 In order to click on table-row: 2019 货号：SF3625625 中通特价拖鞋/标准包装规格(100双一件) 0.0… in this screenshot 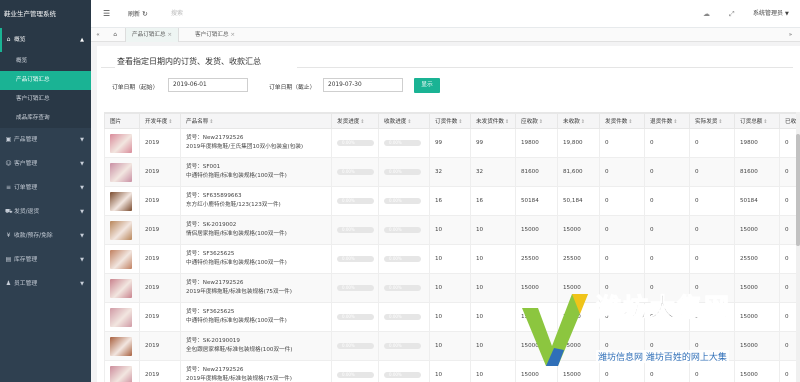, I will do `click(450, 259)`.